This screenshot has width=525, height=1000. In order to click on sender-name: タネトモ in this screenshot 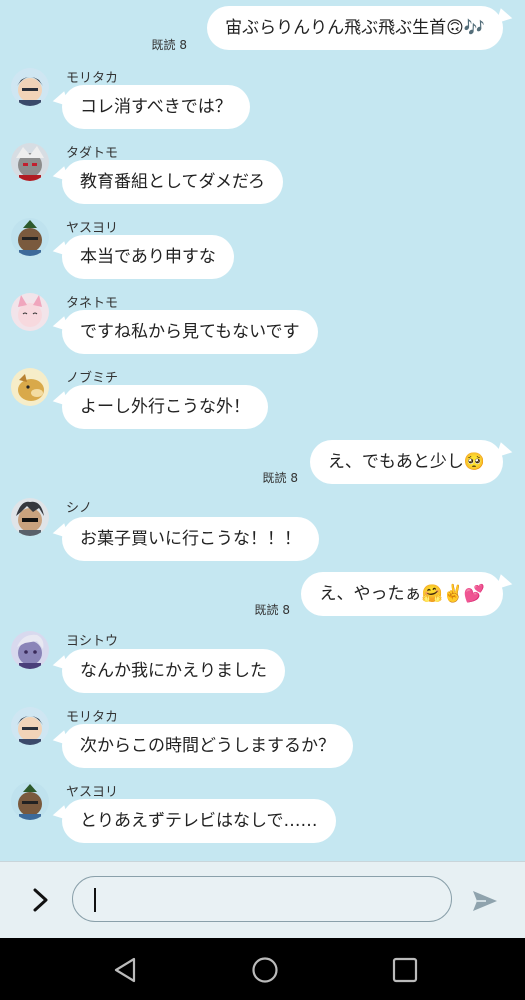, I will do `click(92, 303)`.